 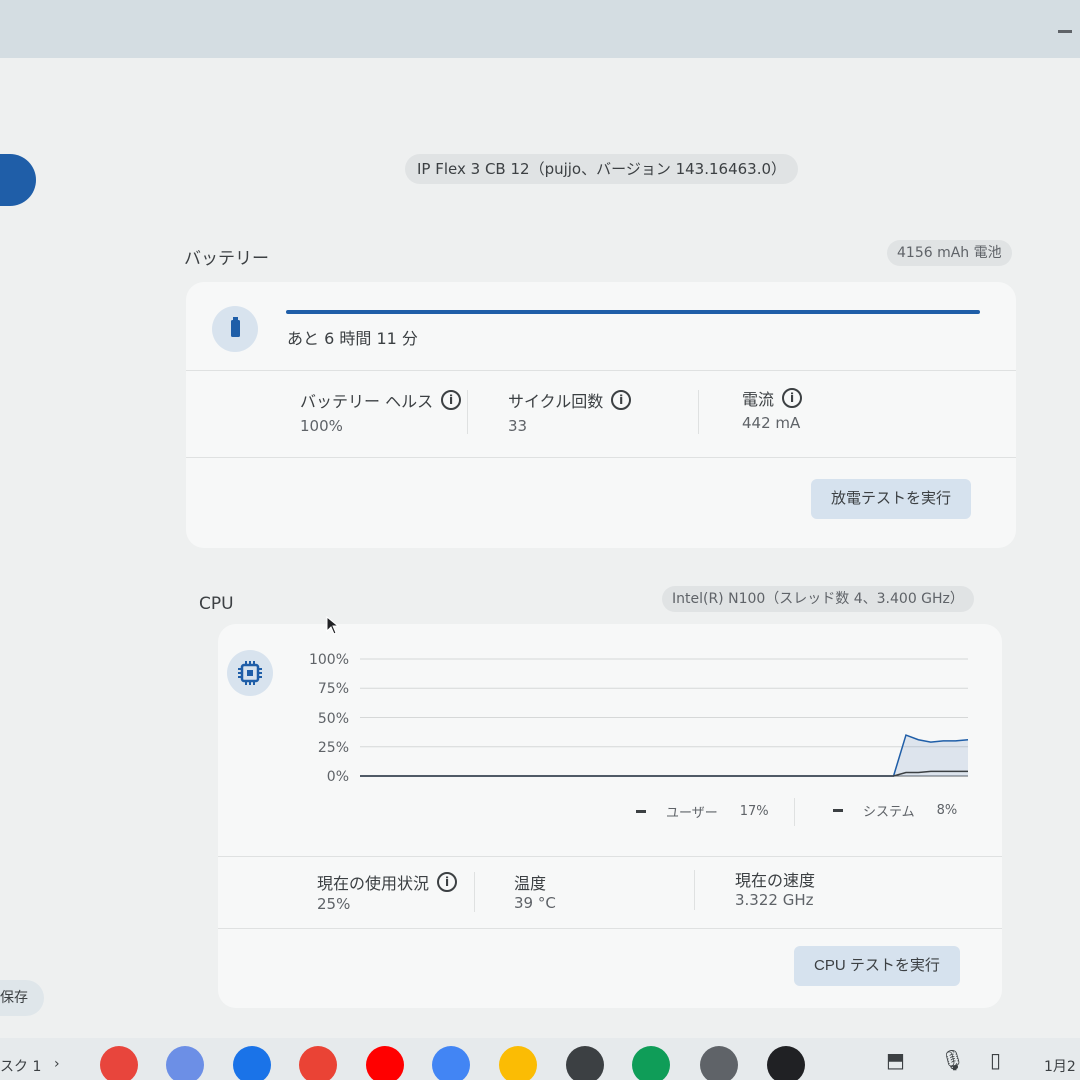 What do you see at coordinates (185, 1063) in the screenshot?
I see `gemini-icon` at bounding box center [185, 1063].